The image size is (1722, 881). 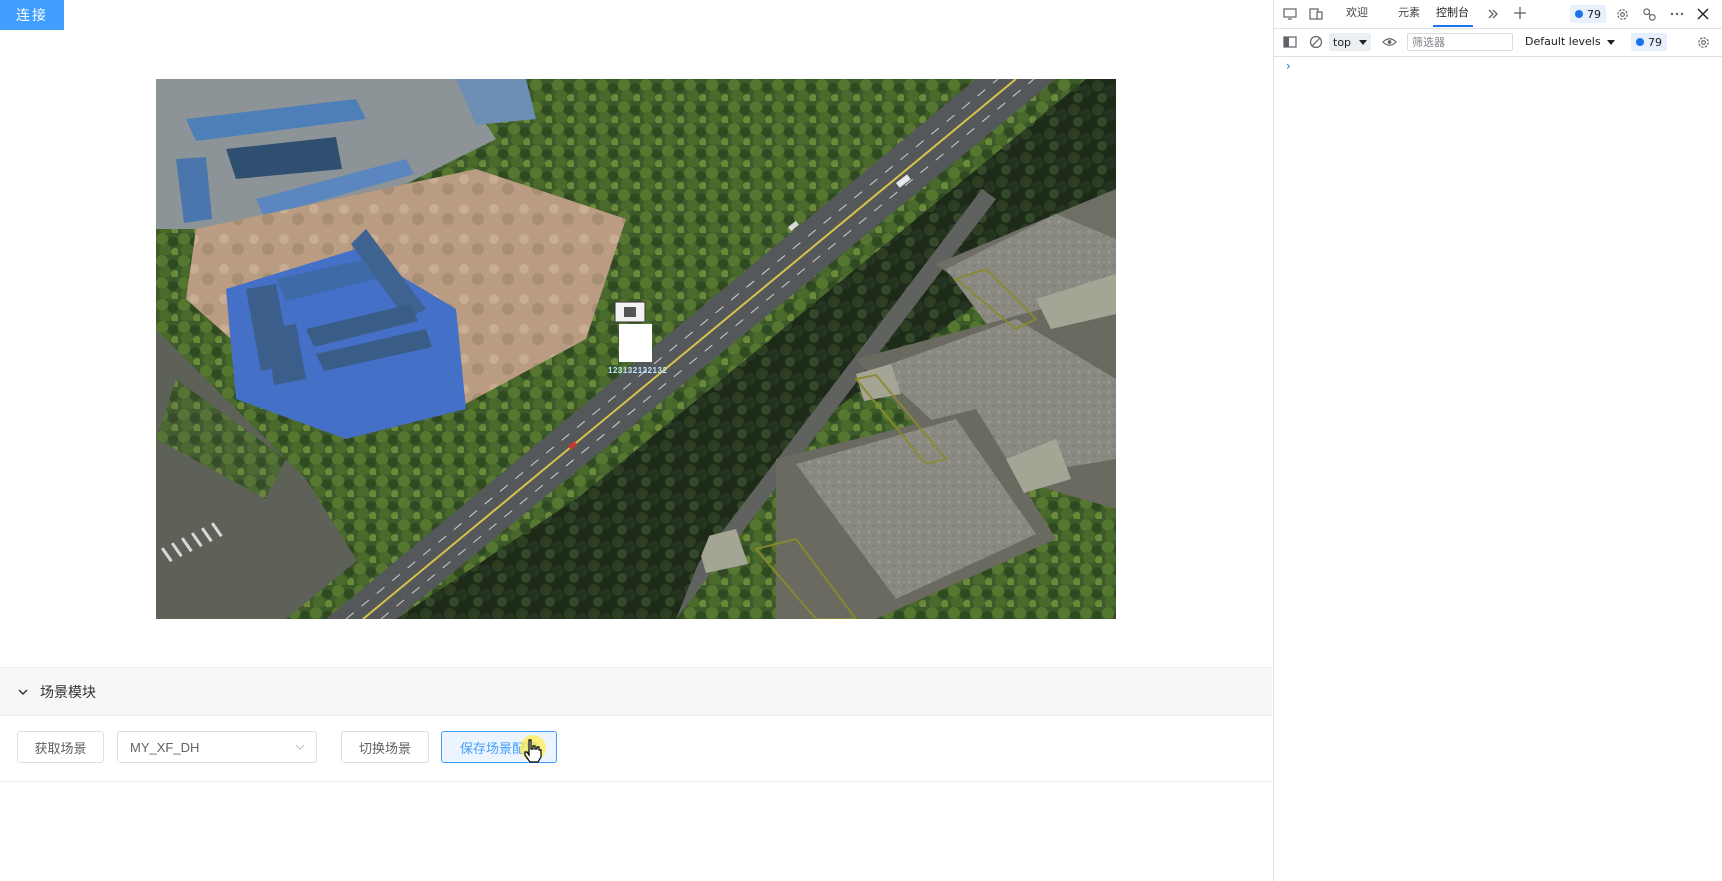 I want to click on add-tab-icon, so click(x=1520, y=13).